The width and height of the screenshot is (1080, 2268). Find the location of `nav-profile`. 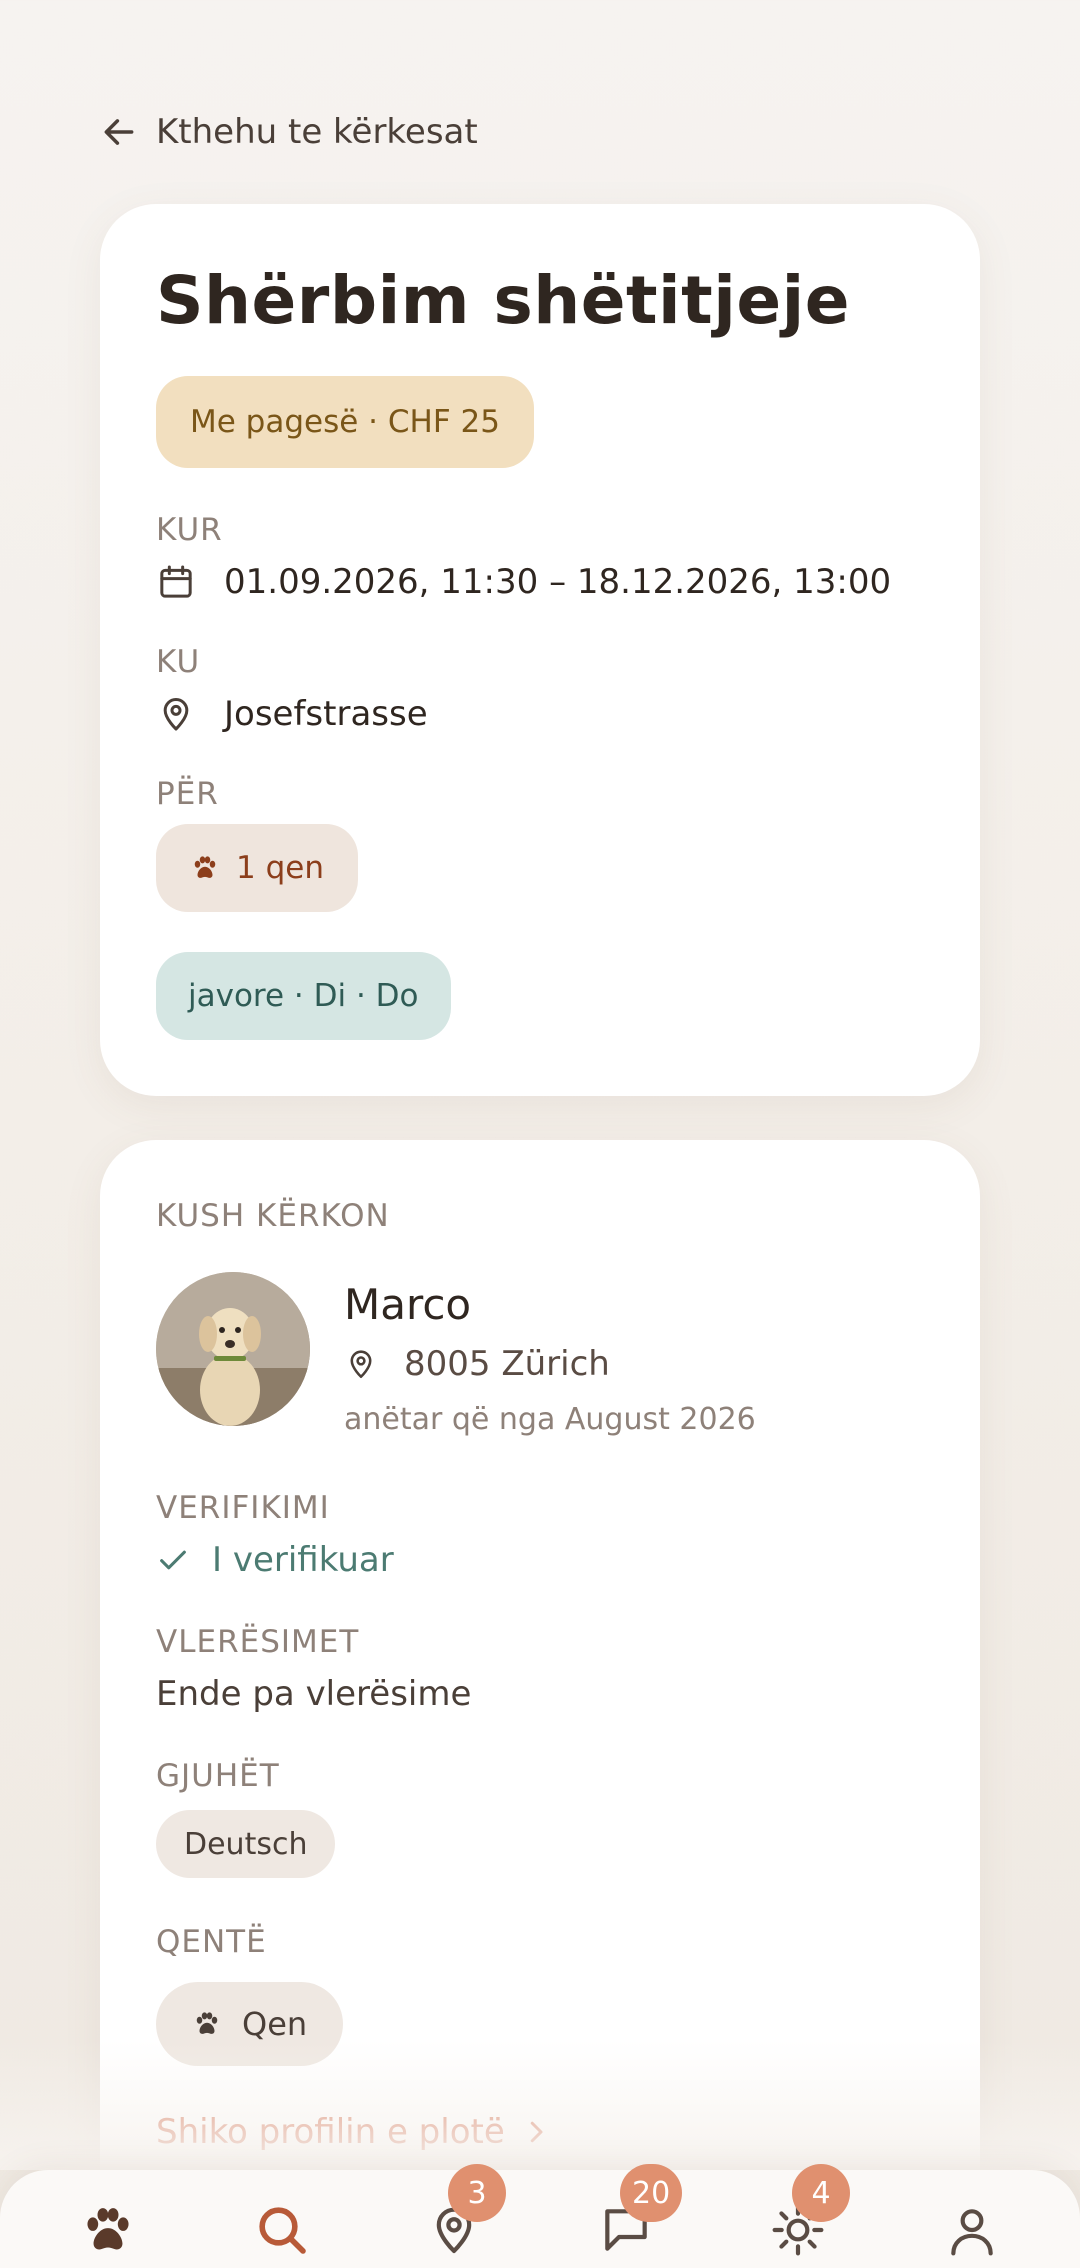

nav-profile is located at coordinates (972, 2230).